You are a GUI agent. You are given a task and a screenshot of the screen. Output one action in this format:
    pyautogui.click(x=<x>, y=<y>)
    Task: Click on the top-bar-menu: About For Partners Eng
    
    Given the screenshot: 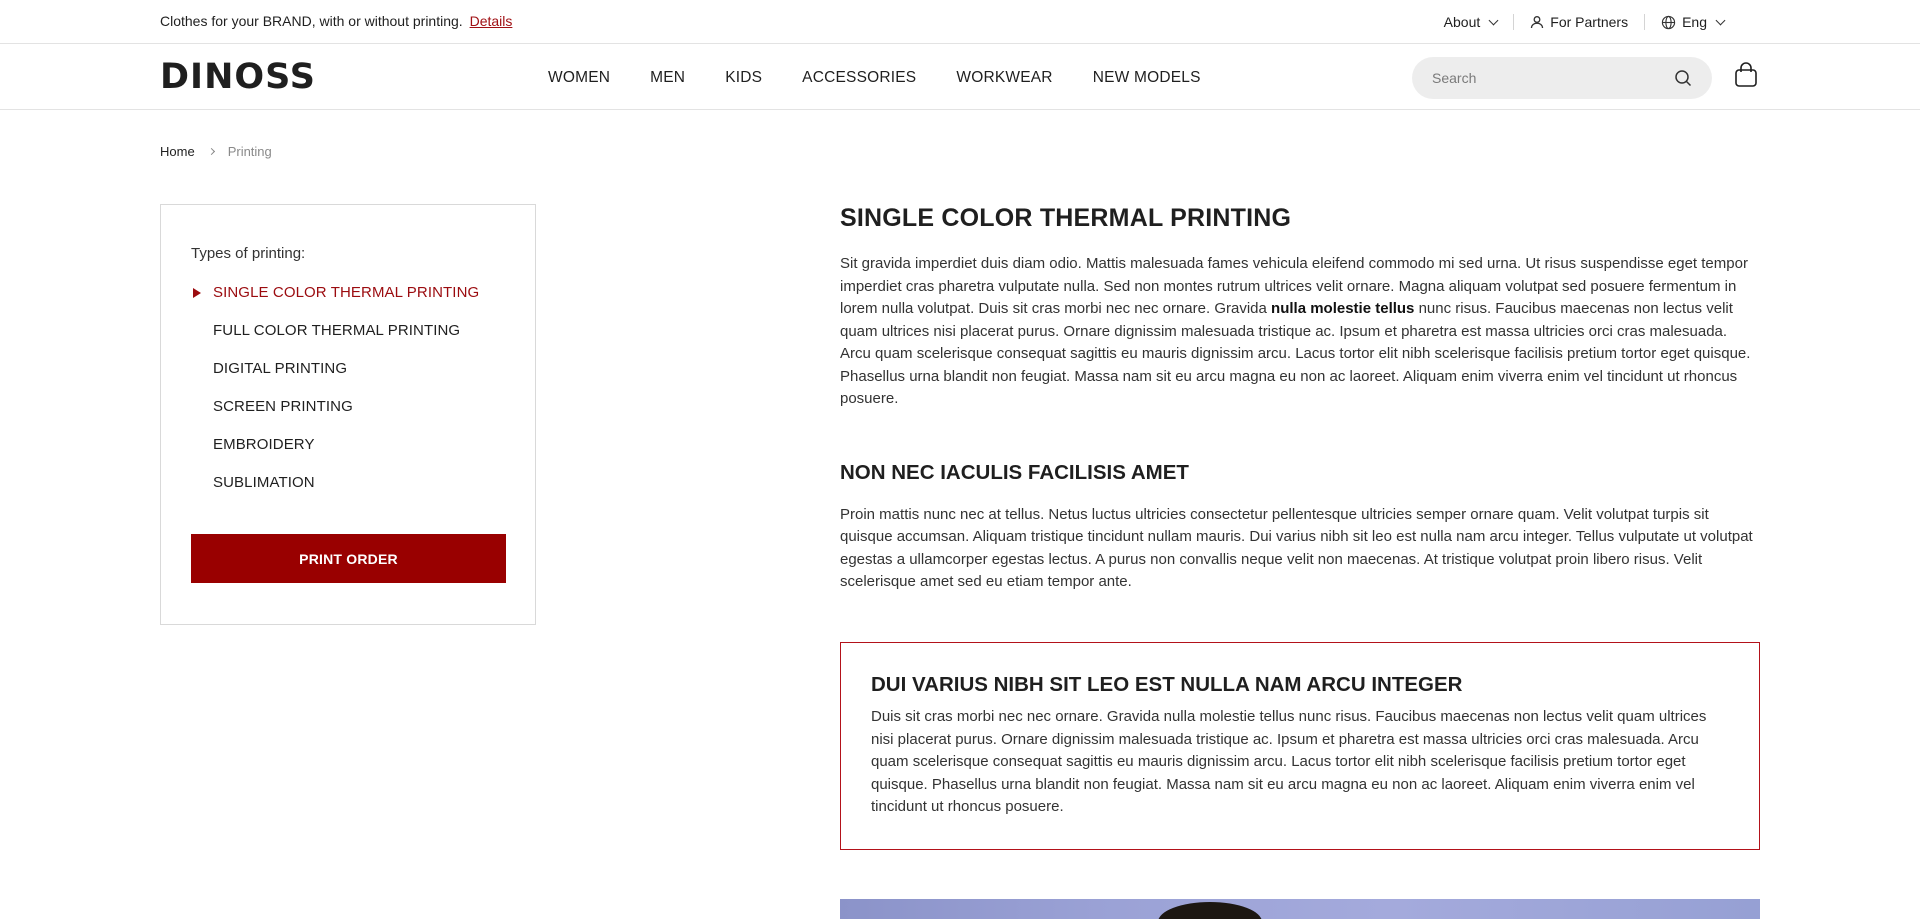 What is the action you would take?
    pyautogui.click(x=1584, y=22)
    